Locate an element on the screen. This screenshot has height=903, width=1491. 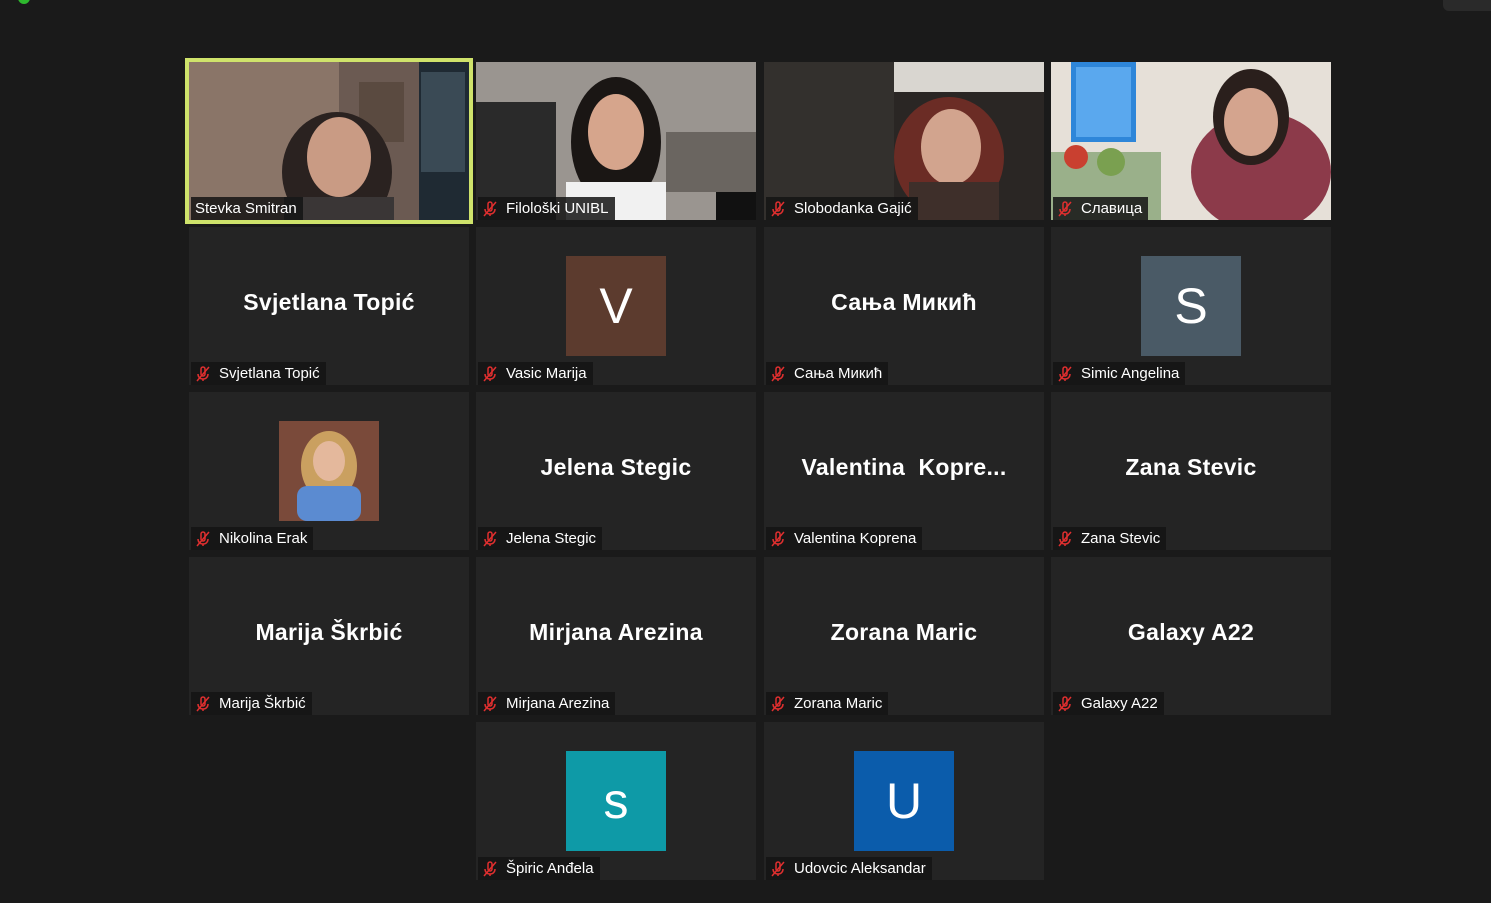
avatar: s is located at coordinates (616, 801).